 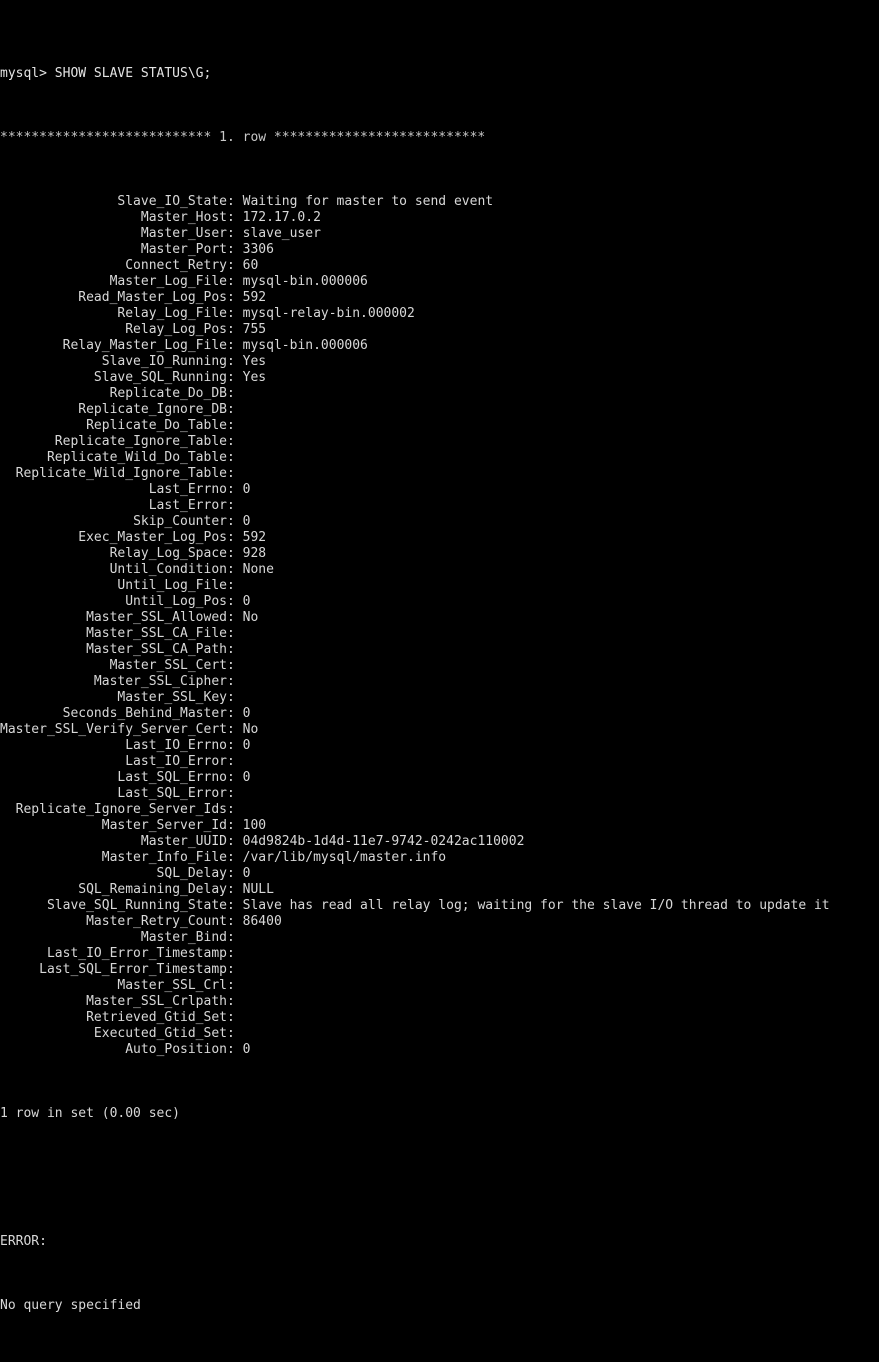 What do you see at coordinates (415, 314) in the screenshot?
I see `status-field-row: Relay_Log_File: mysql-relay-bin.000002` at bounding box center [415, 314].